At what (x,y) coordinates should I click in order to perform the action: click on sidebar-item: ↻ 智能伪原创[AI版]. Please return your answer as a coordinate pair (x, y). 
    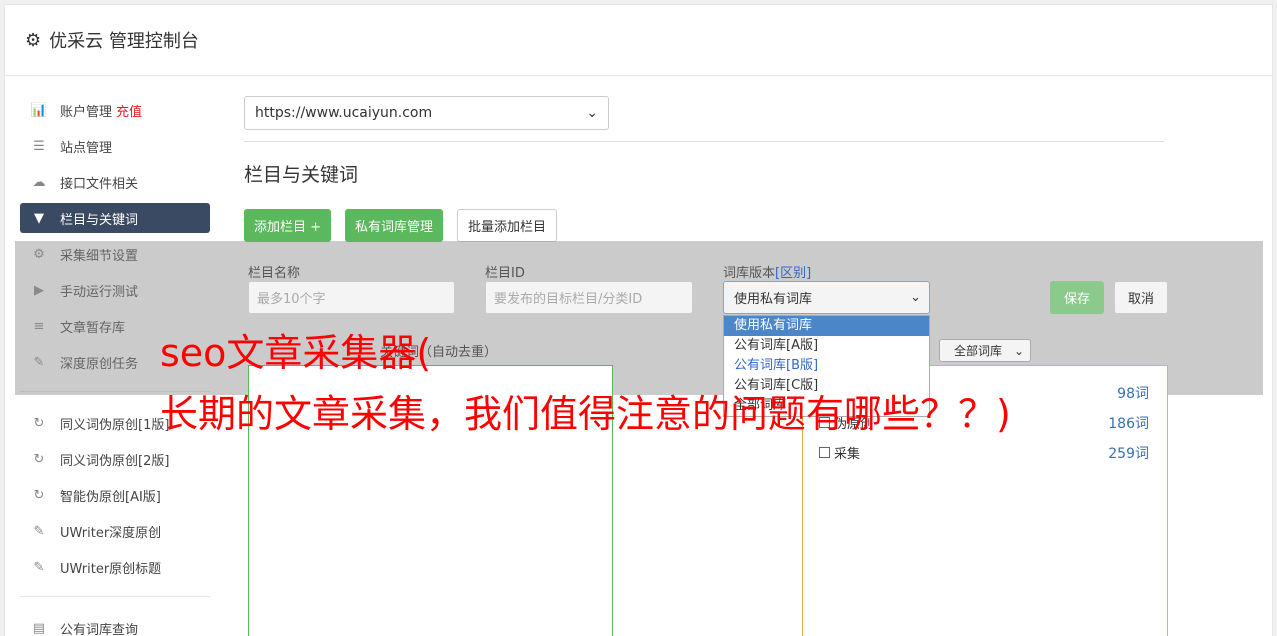
    Looking at the image, I should click on (115, 495).